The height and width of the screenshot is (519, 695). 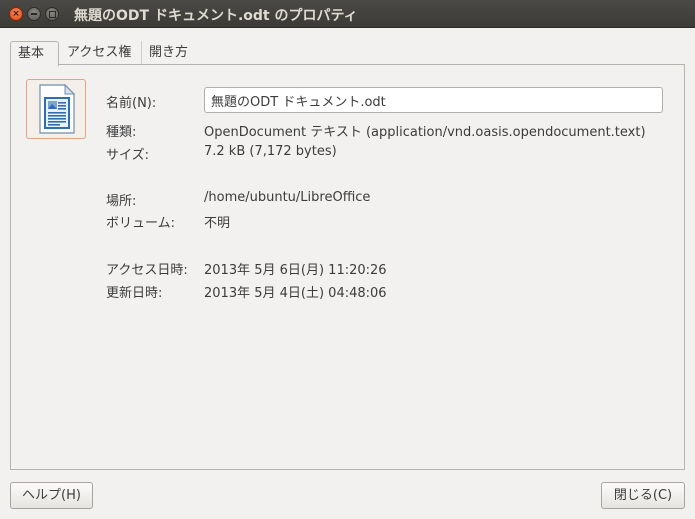 What do you see at coordinates (175, 53) in the screenshot?
I see `tab-open-with: 開き方` at bounding box center [175, 53].